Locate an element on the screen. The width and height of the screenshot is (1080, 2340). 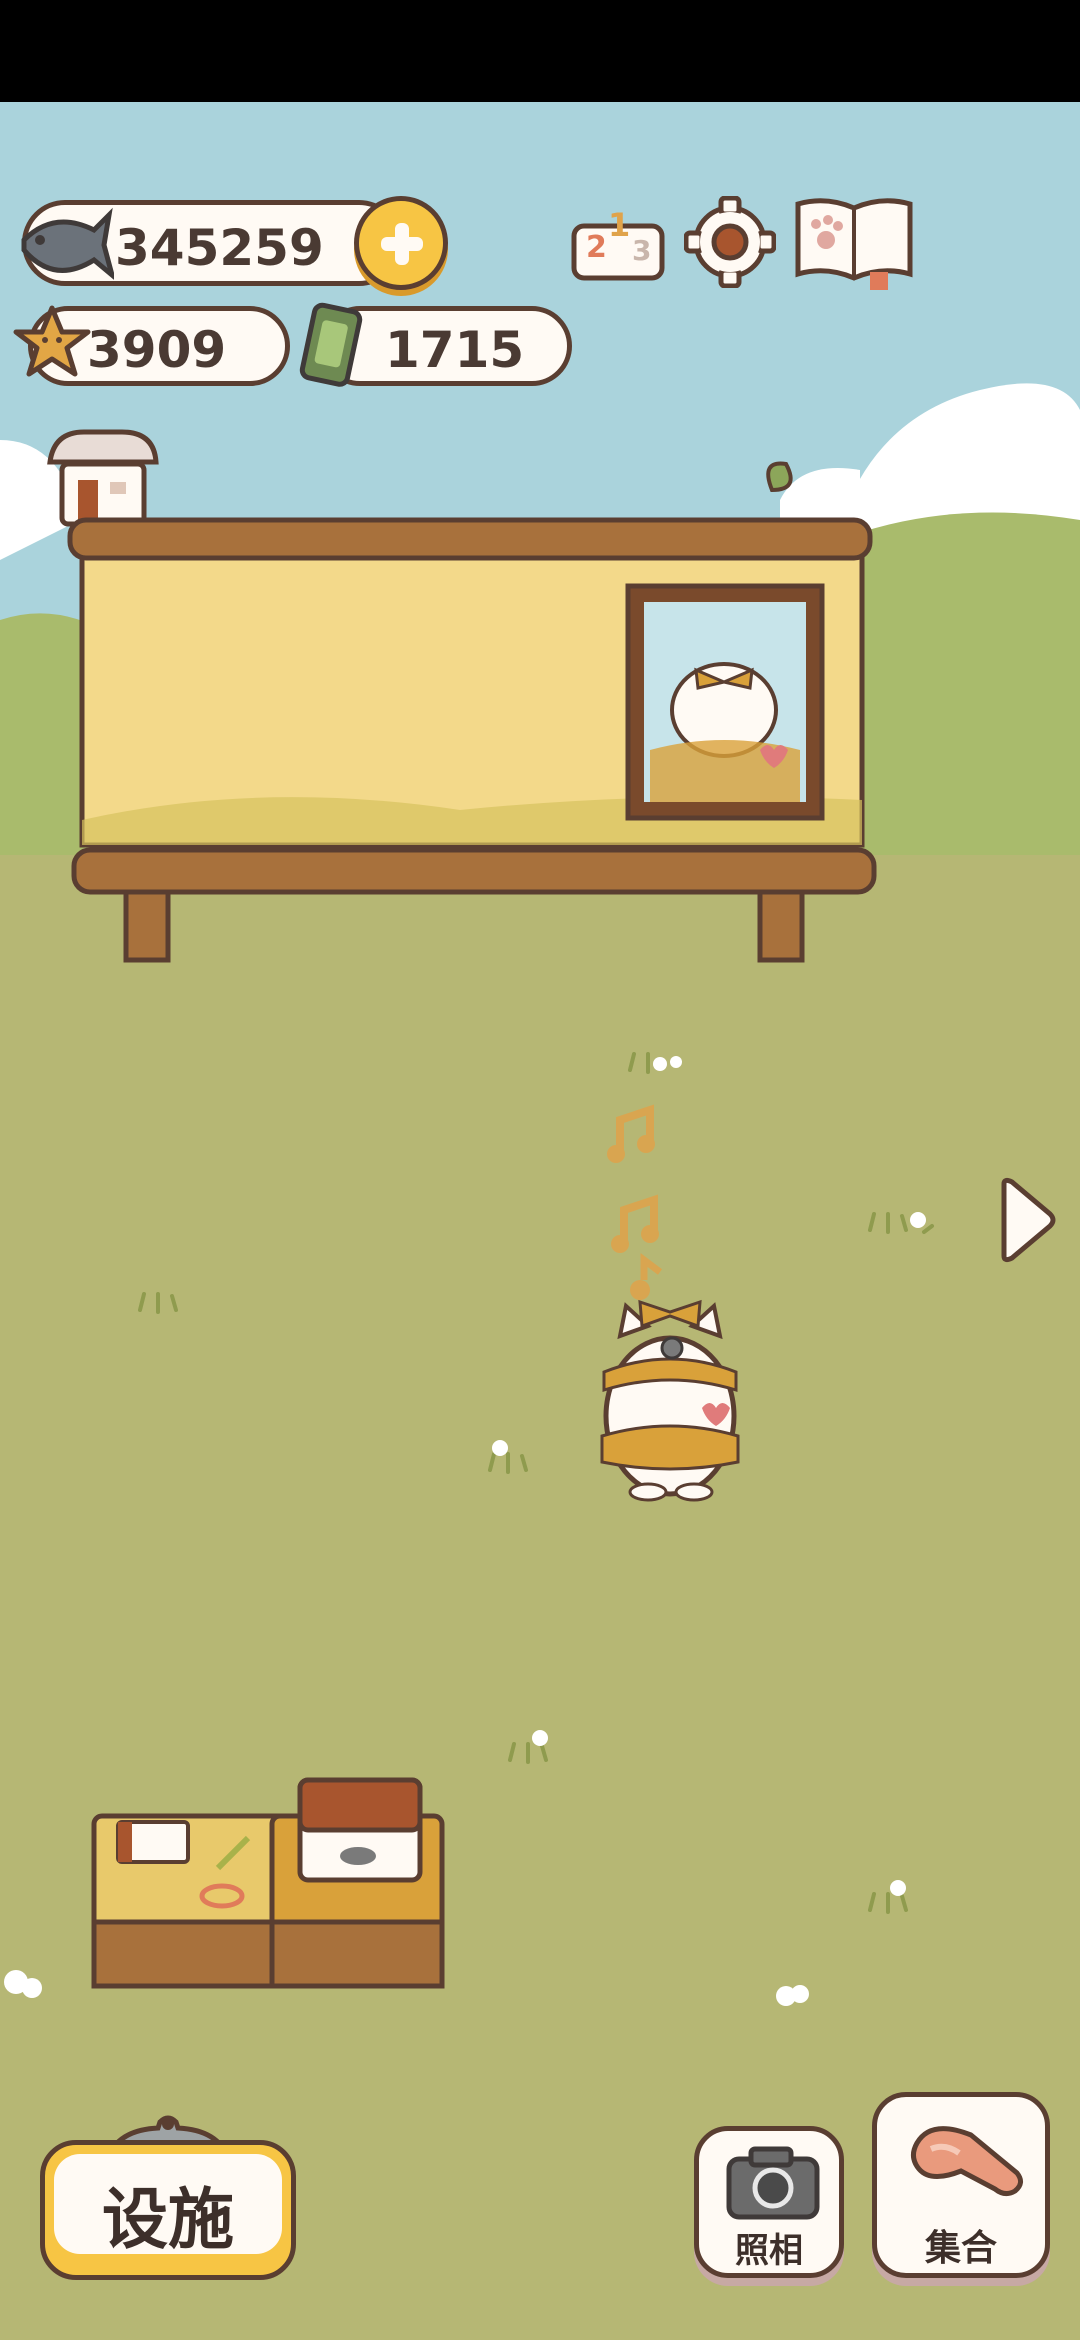
gather-button: 集合 is located at coordinates (961, 2185).